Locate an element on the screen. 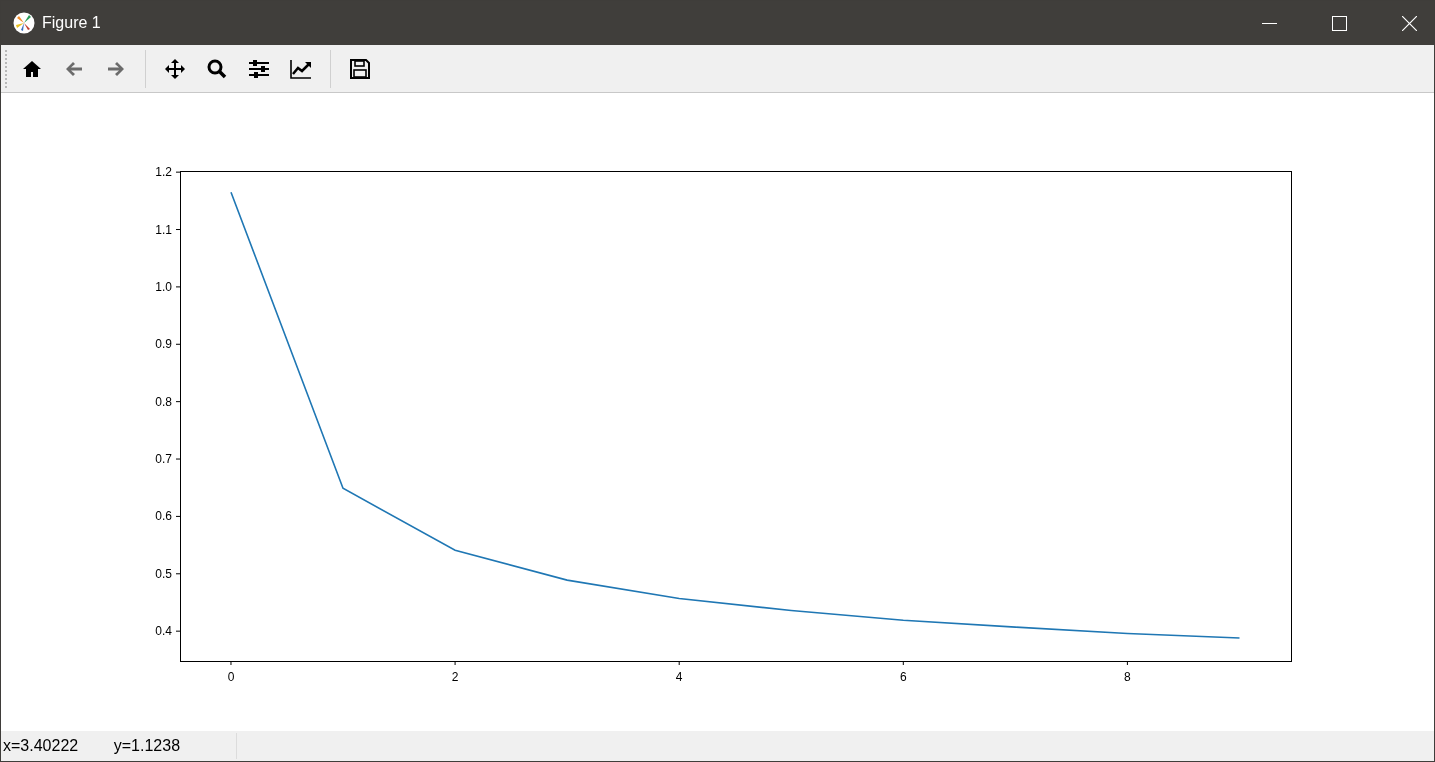  x-tick-label: 2 is located at coordinates (455, 677).